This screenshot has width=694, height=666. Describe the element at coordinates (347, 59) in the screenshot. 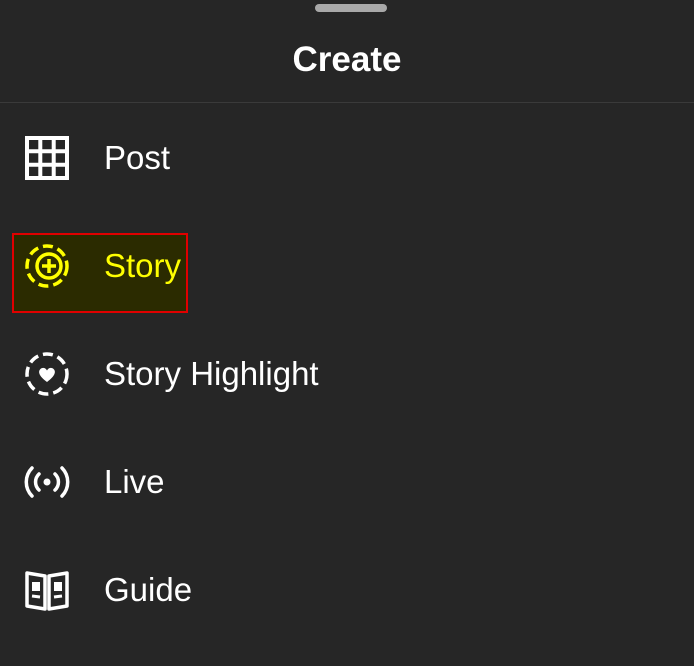

I see `page-title: Create` at that location.